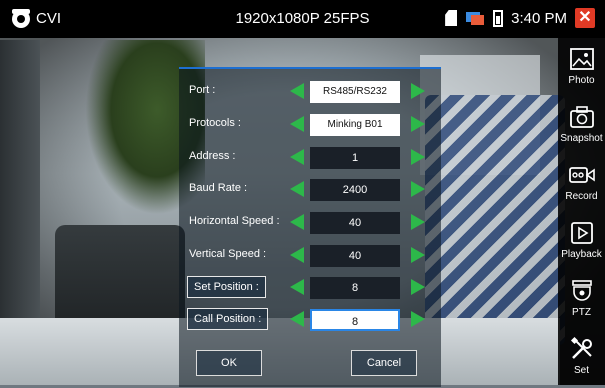  Describe the element at coordinates (581, 59) in the screenshot. I see `photo-icon` at that location.